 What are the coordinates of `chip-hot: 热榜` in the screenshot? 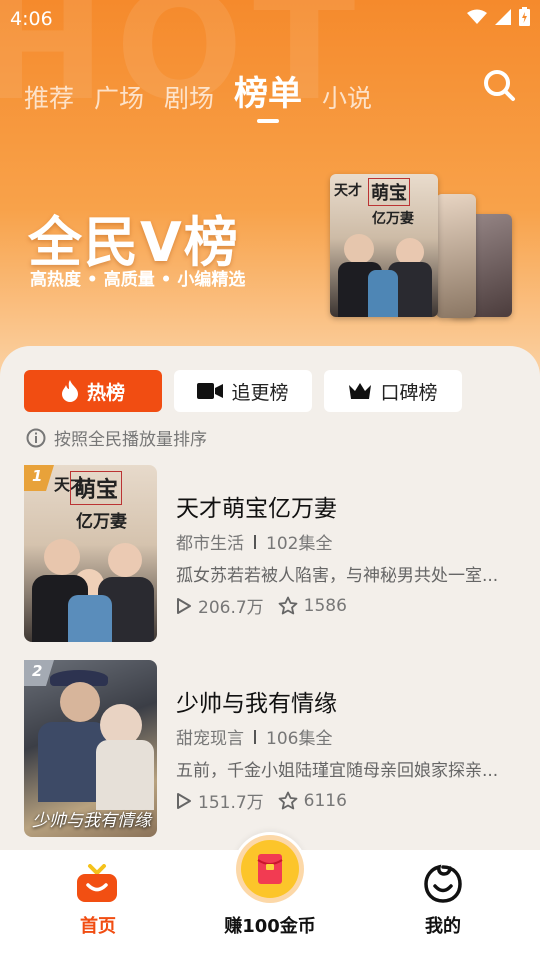 It's located at (93, 391).